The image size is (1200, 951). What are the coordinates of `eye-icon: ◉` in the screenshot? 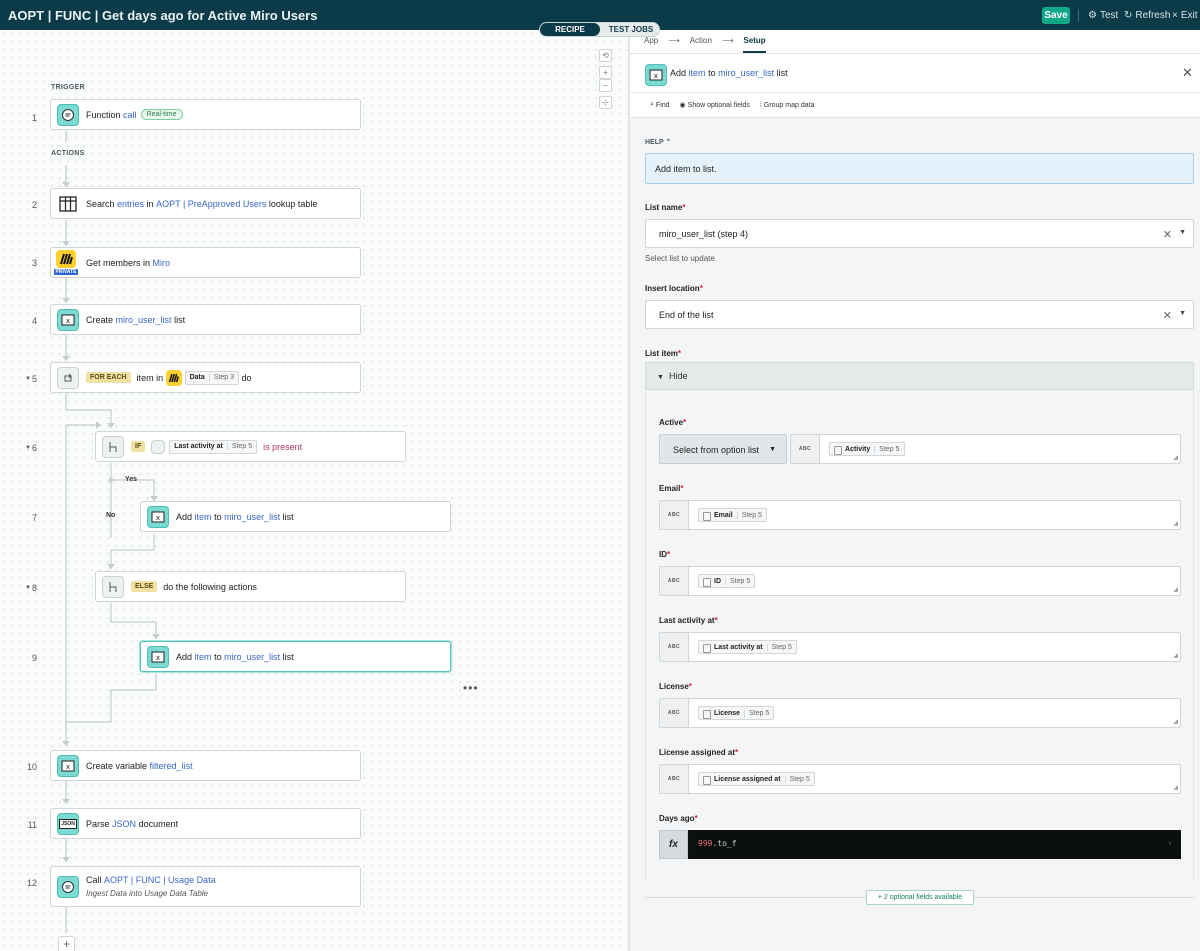 It's located at (682, 105).